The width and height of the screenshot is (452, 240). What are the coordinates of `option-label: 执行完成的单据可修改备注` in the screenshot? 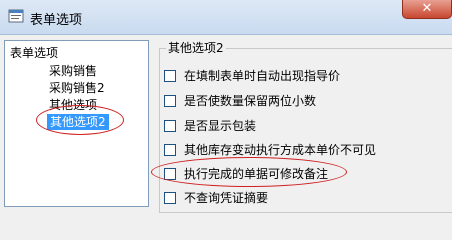 It's located at (256, 174).